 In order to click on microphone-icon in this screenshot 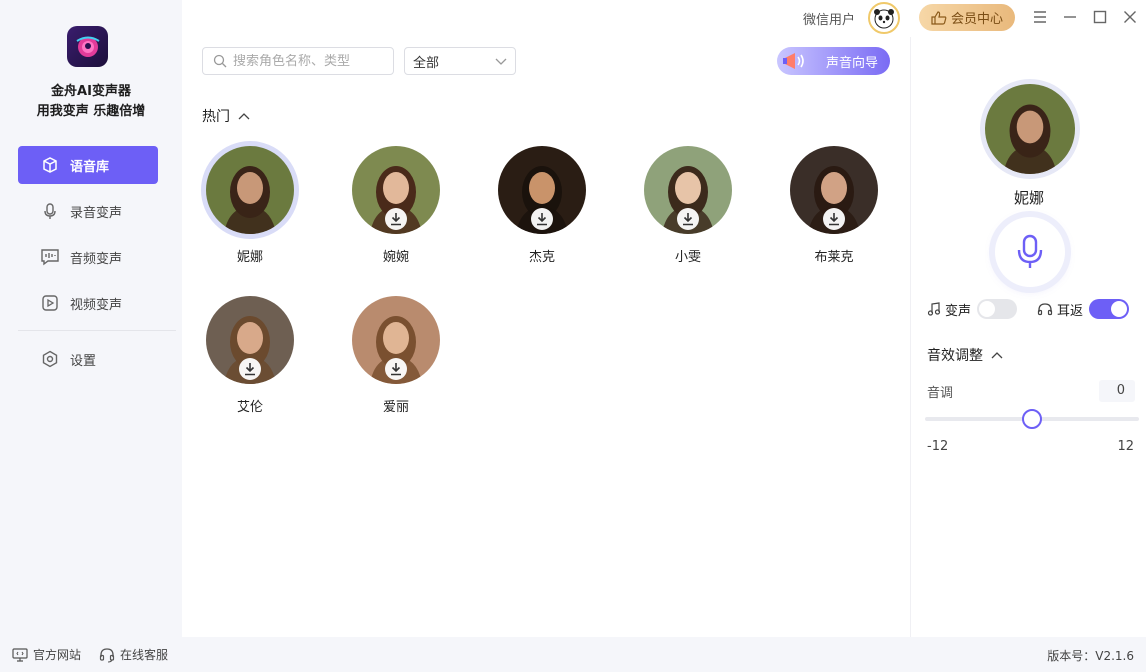, I will do `click(1030, 251)`.